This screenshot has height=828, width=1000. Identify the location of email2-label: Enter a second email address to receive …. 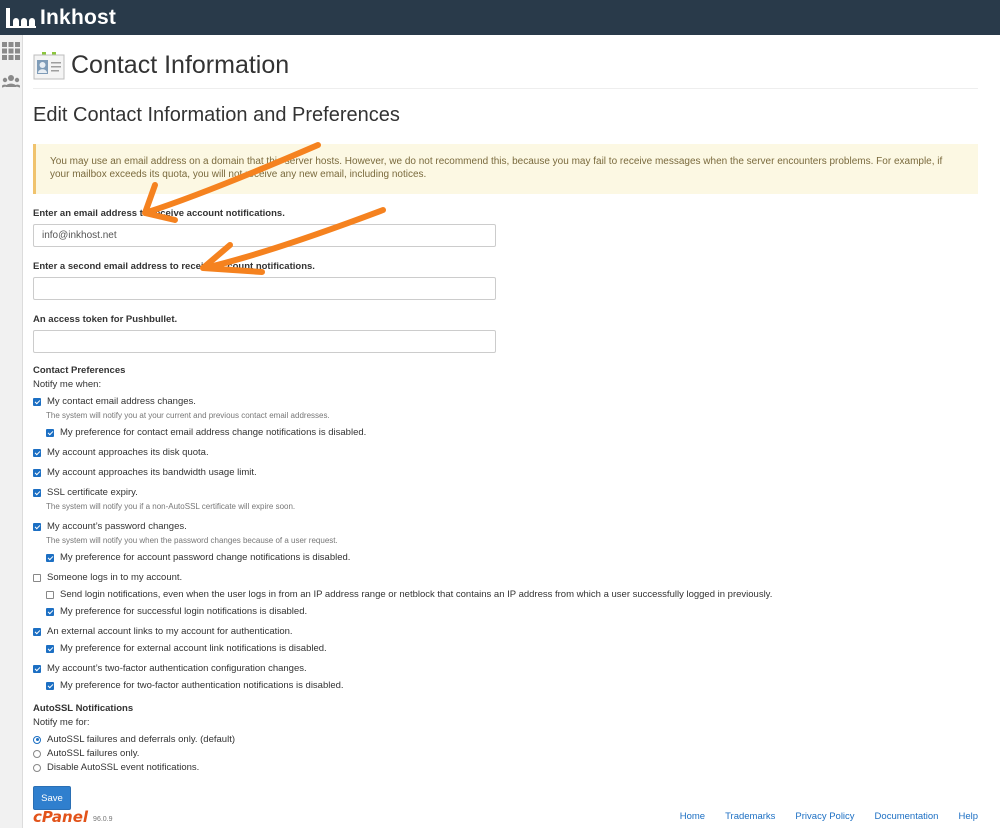
(174, 266).